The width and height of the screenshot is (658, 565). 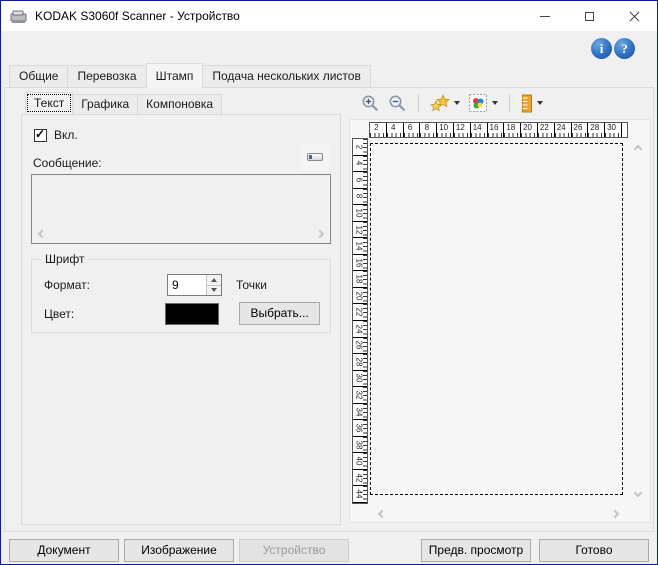 I want to click on device-button: Устройство, so click(x=294, y=550).